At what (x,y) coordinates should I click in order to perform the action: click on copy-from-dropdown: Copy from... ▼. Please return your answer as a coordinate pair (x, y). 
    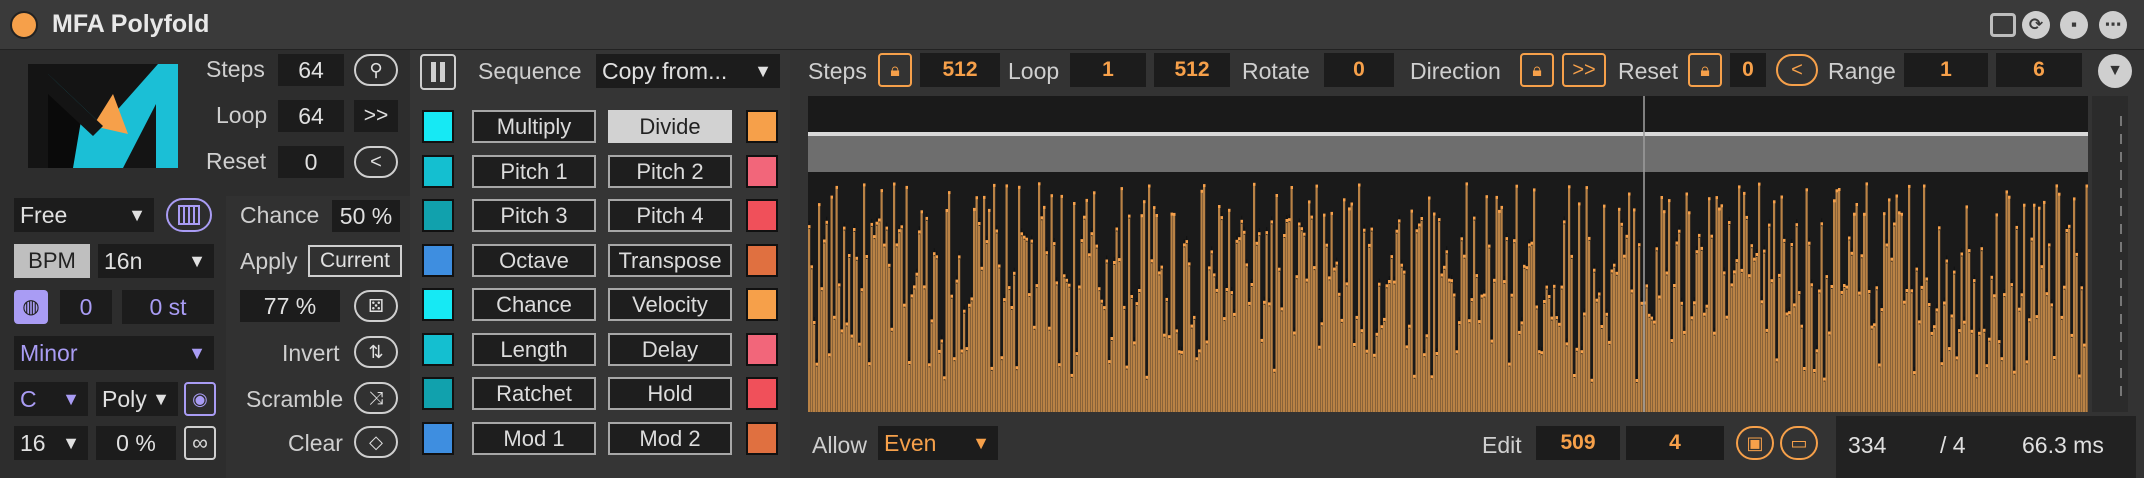
    Looking at the image, I should click on (688, 71).